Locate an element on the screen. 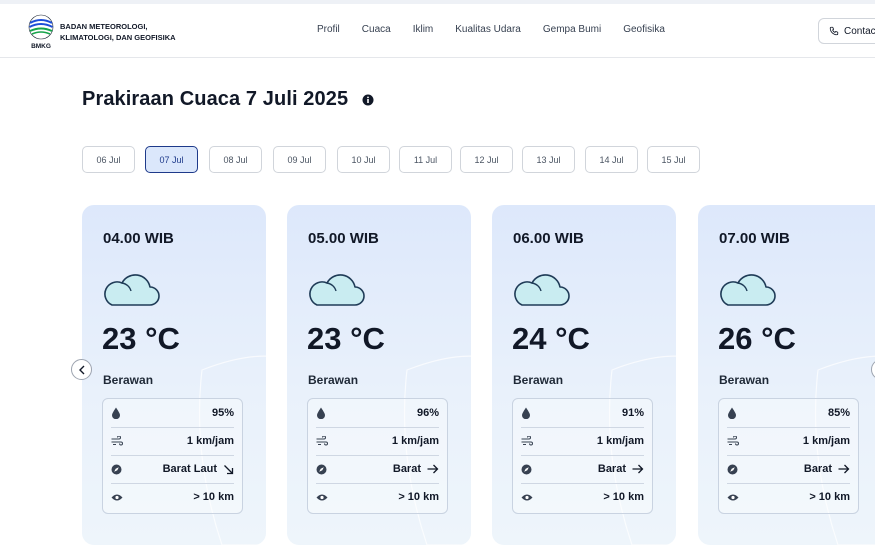  nav-item-cuaca: Cuaca is located at coordinates (376, 29).